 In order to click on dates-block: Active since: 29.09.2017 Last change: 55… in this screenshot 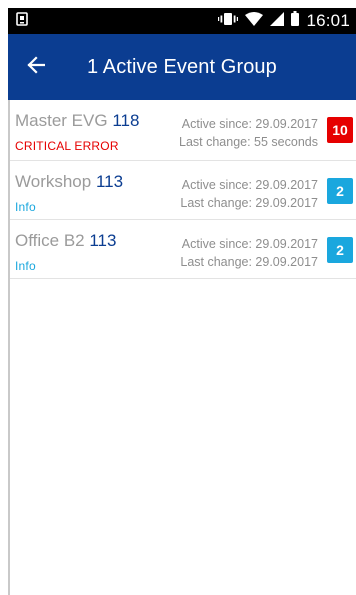, I will do `click(248, 133)`.